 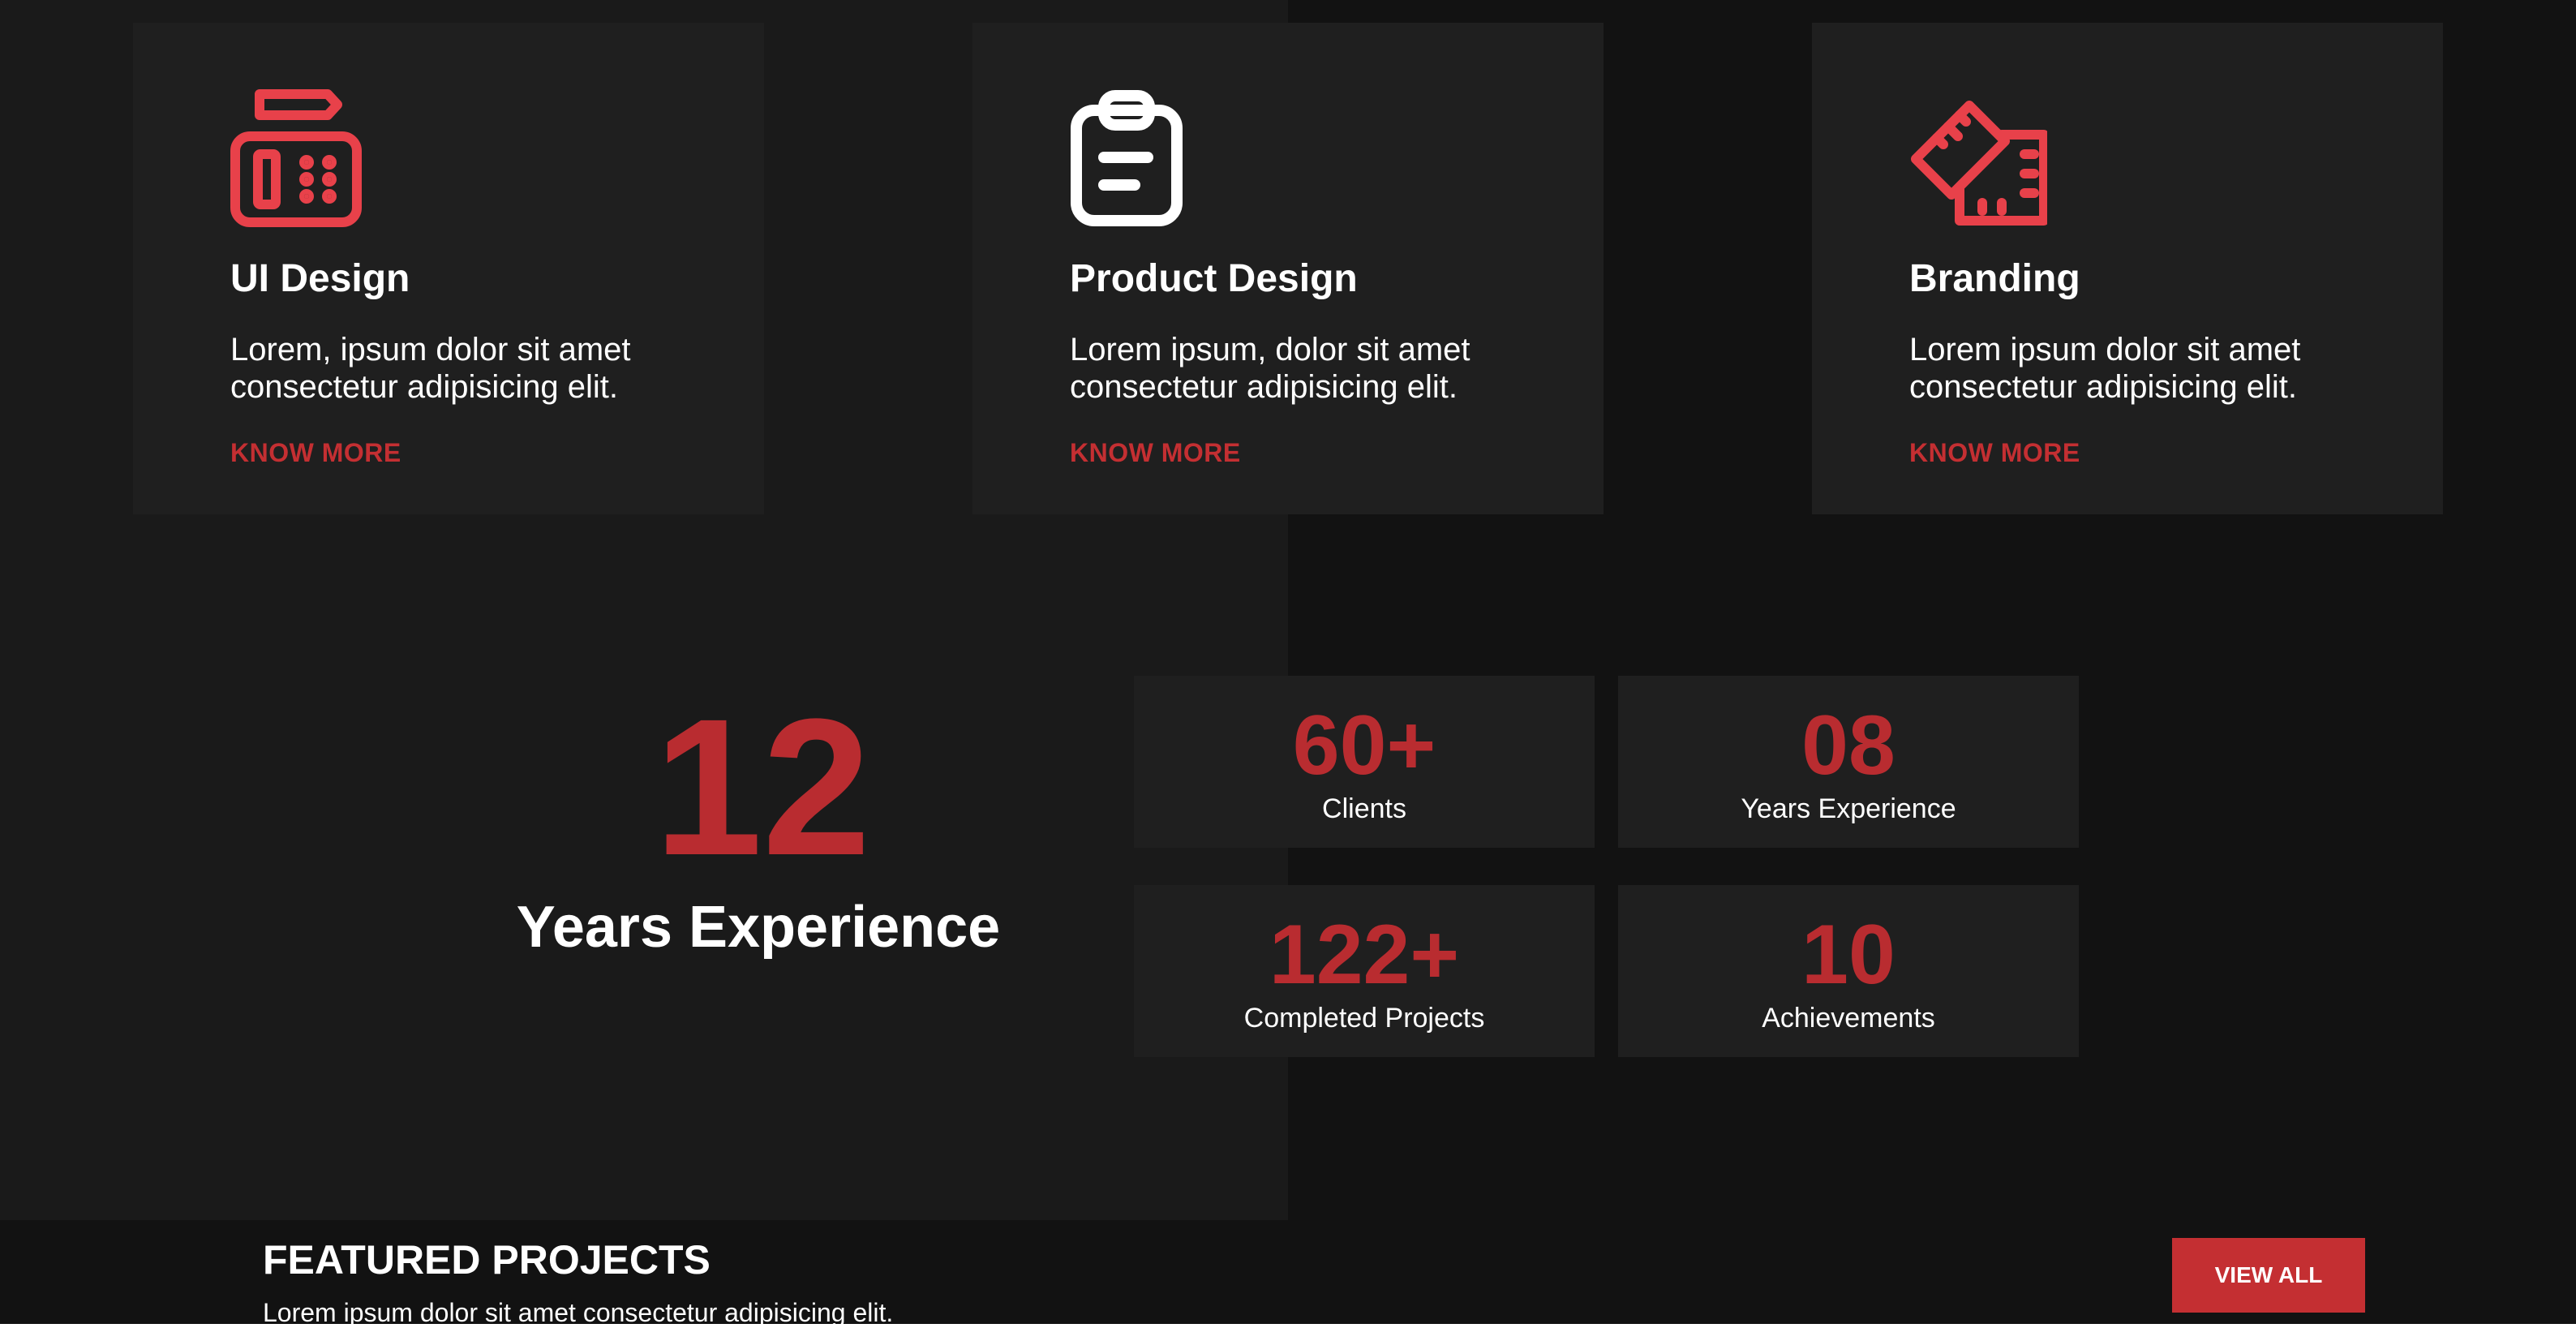 What do you see at coordinates (299, 158) in the screenshot?
I see `ui-design-icon` at bounding box center [299, 158].